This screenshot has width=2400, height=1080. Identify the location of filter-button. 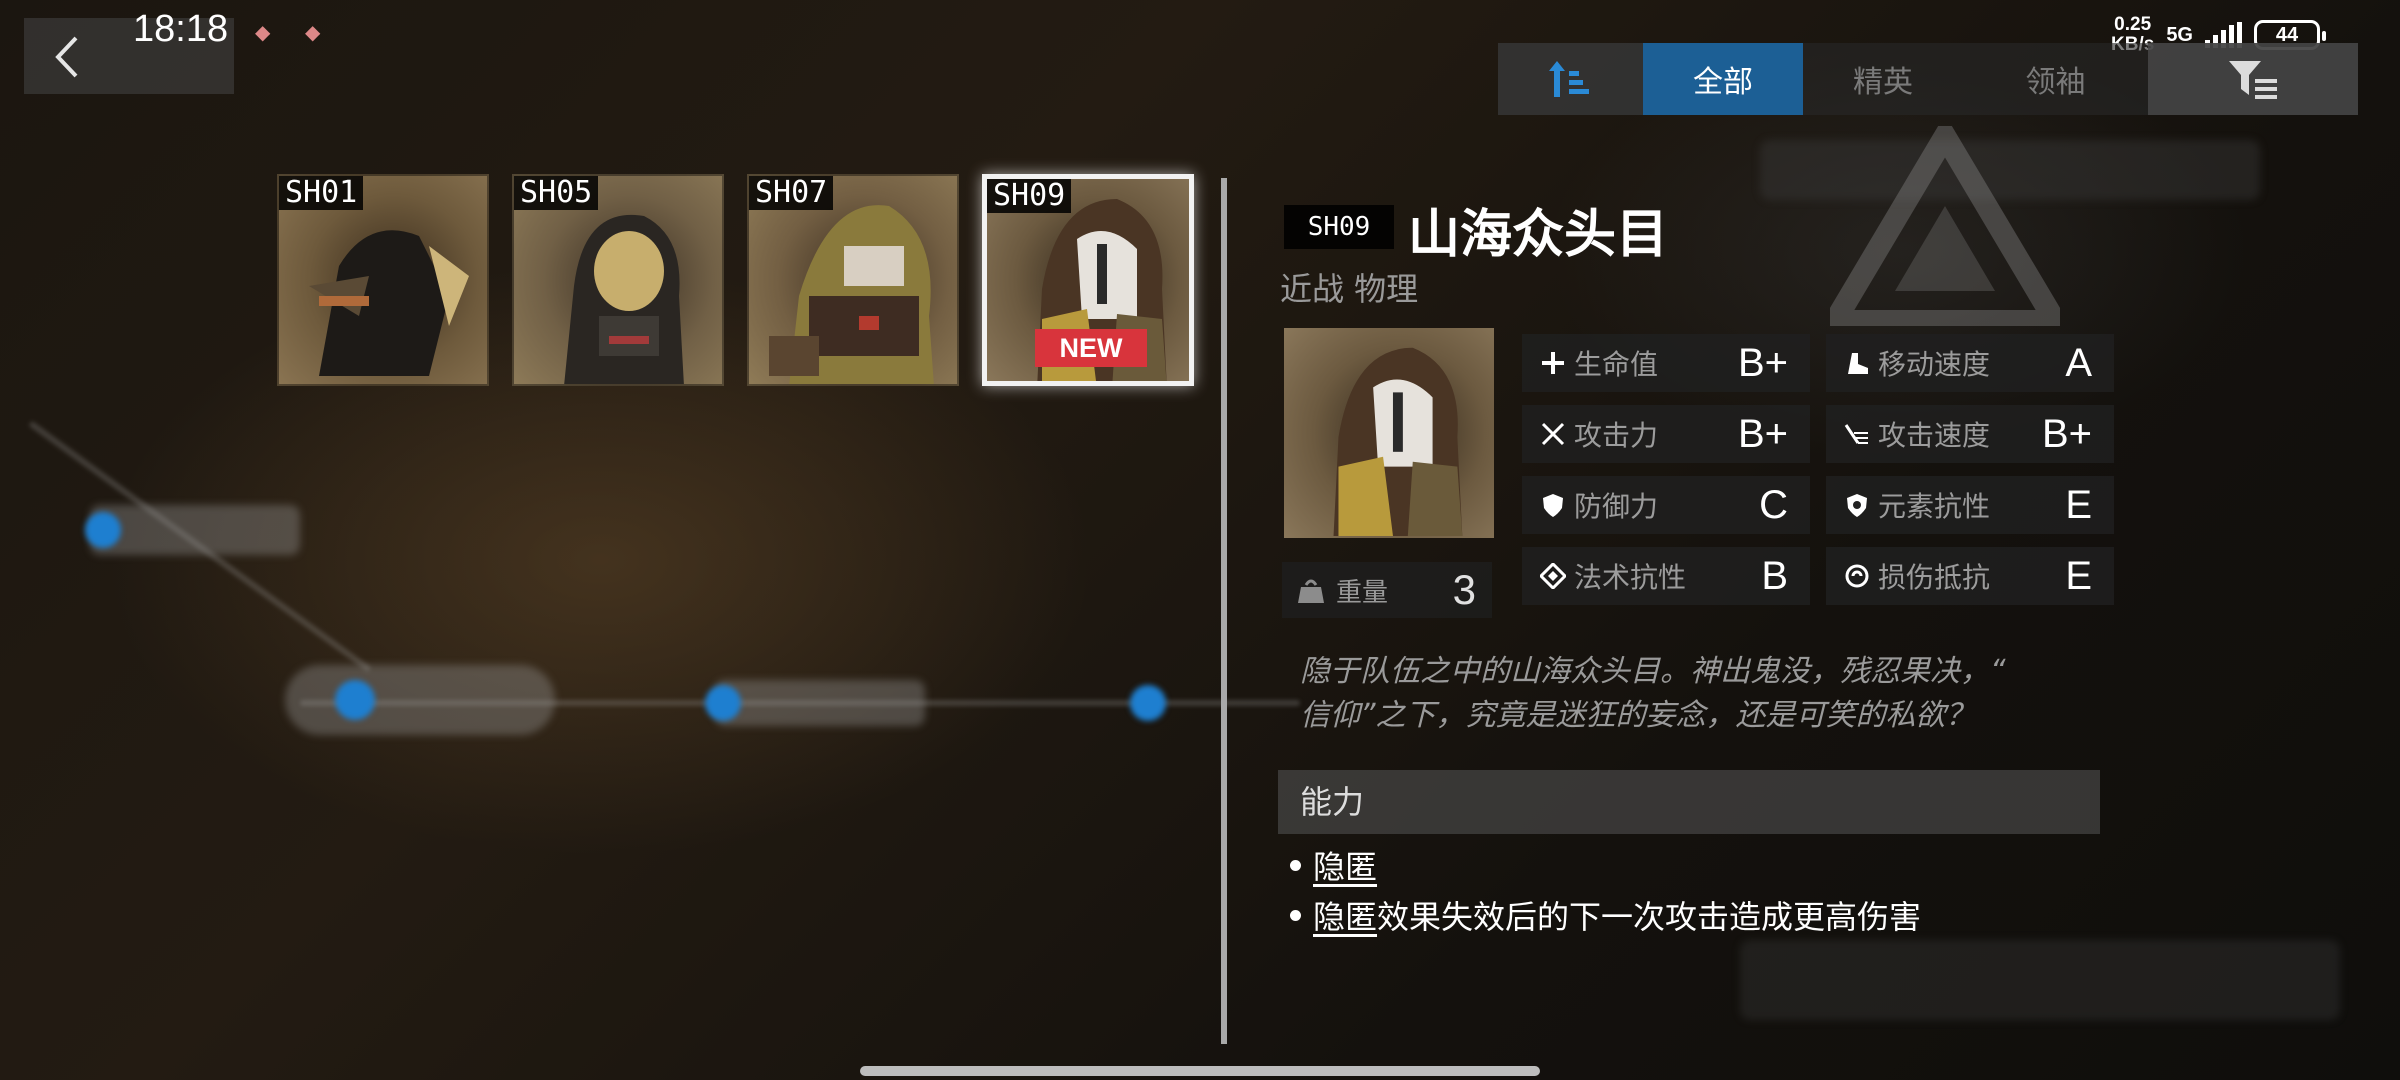
(2253, 79).